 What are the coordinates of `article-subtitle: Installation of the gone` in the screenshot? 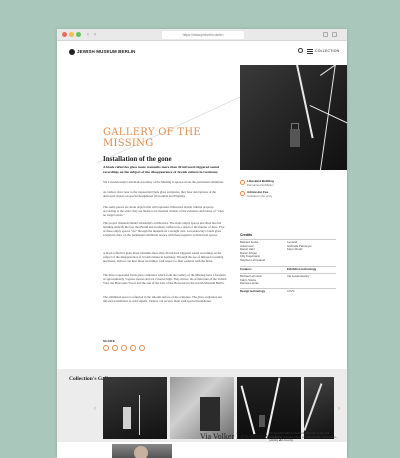 It's located at (137, 159).